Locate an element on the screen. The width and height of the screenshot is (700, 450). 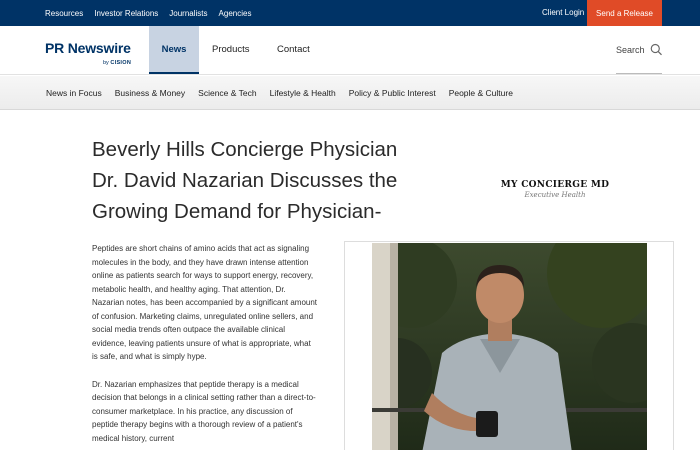
category-lifestyle-health: Lifestyle & Health is located at coordinates (303, 93).